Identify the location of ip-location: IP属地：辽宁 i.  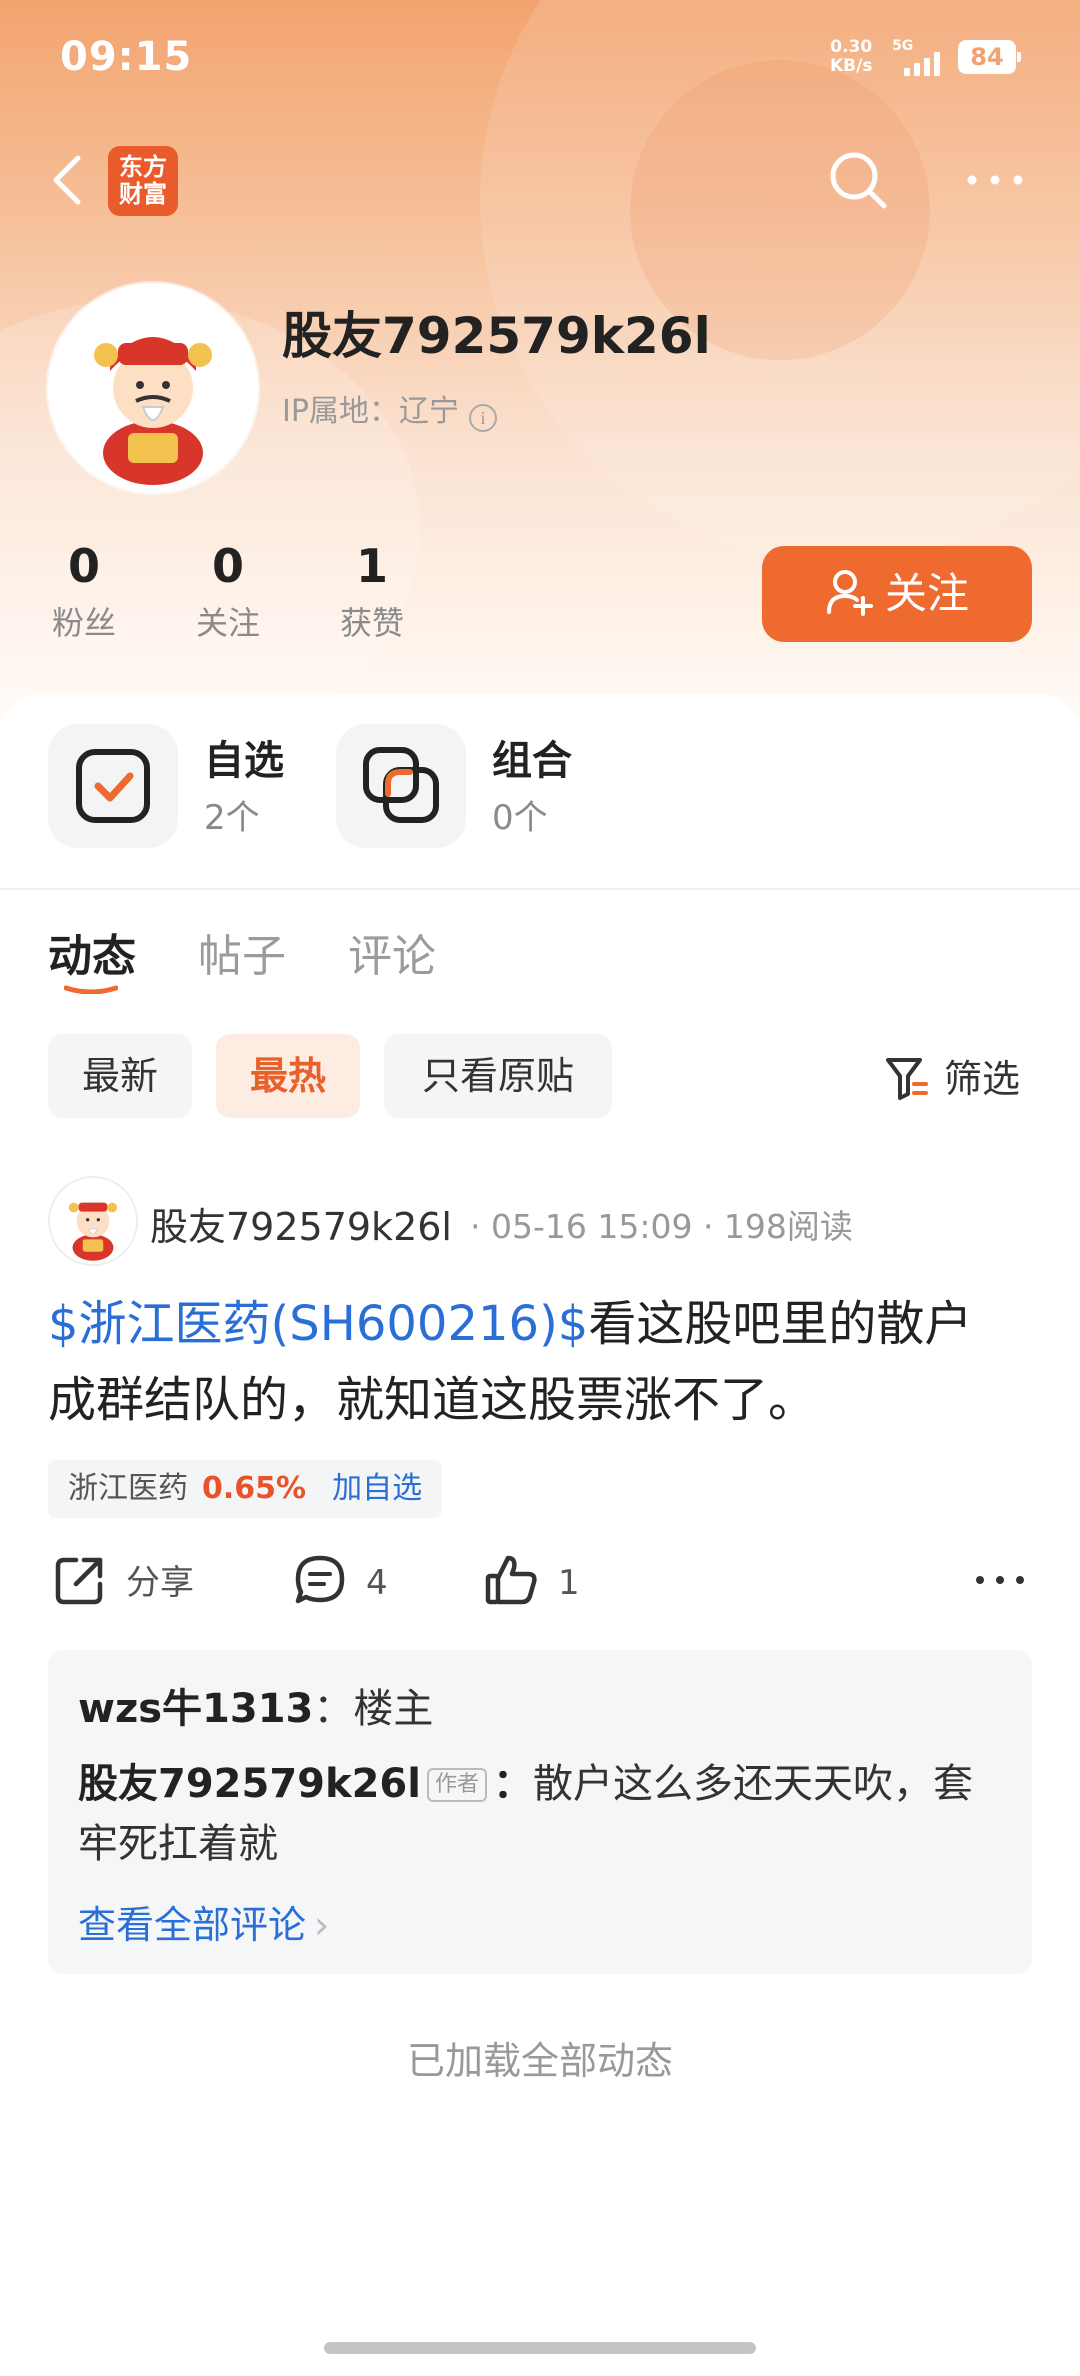
(389, 409).